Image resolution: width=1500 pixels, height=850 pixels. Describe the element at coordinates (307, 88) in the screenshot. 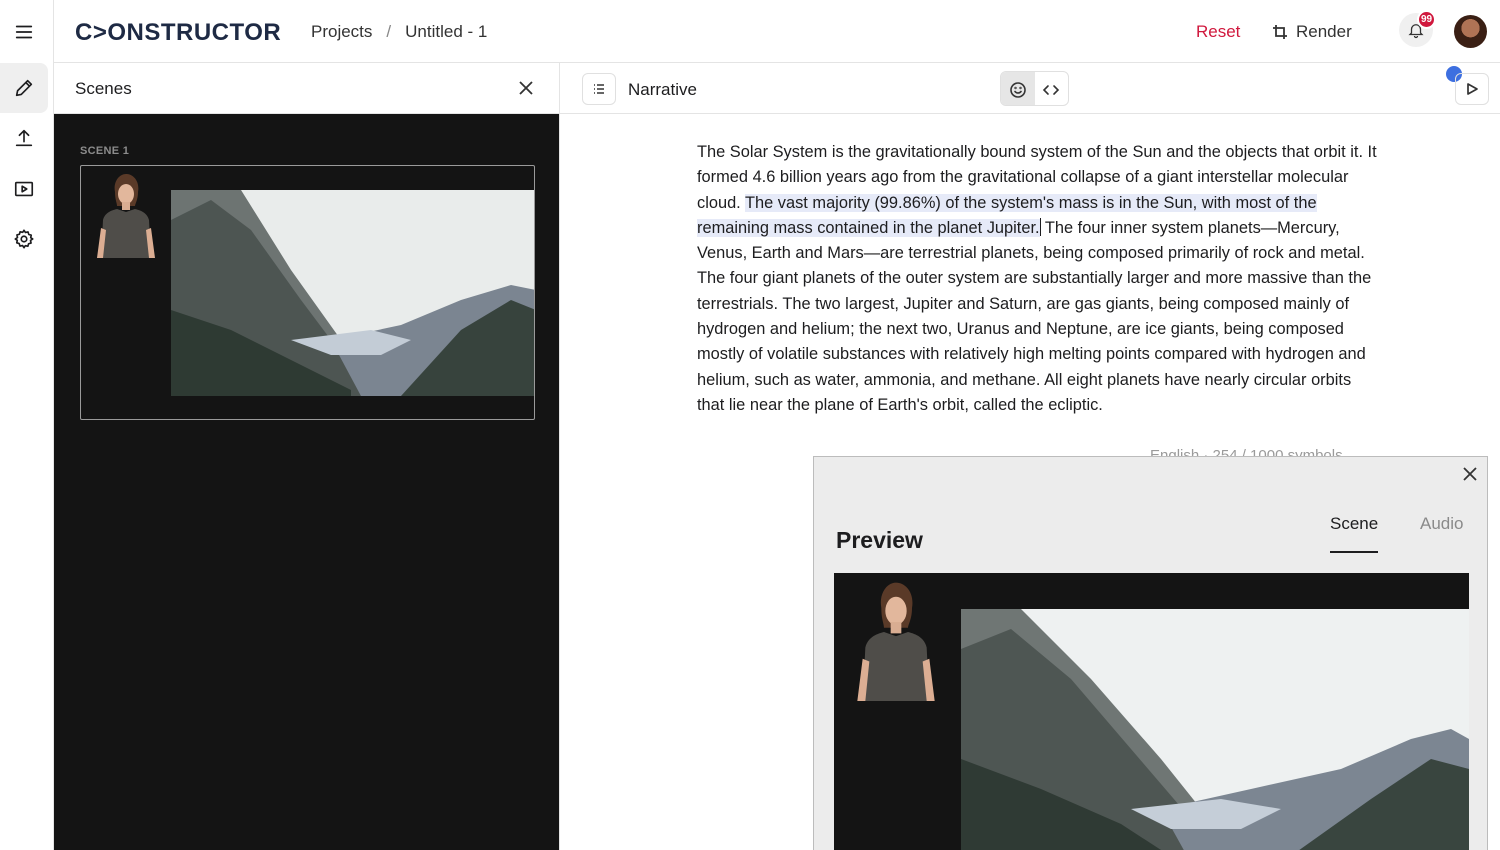

I see `scenes-header: Scenes` at that location.